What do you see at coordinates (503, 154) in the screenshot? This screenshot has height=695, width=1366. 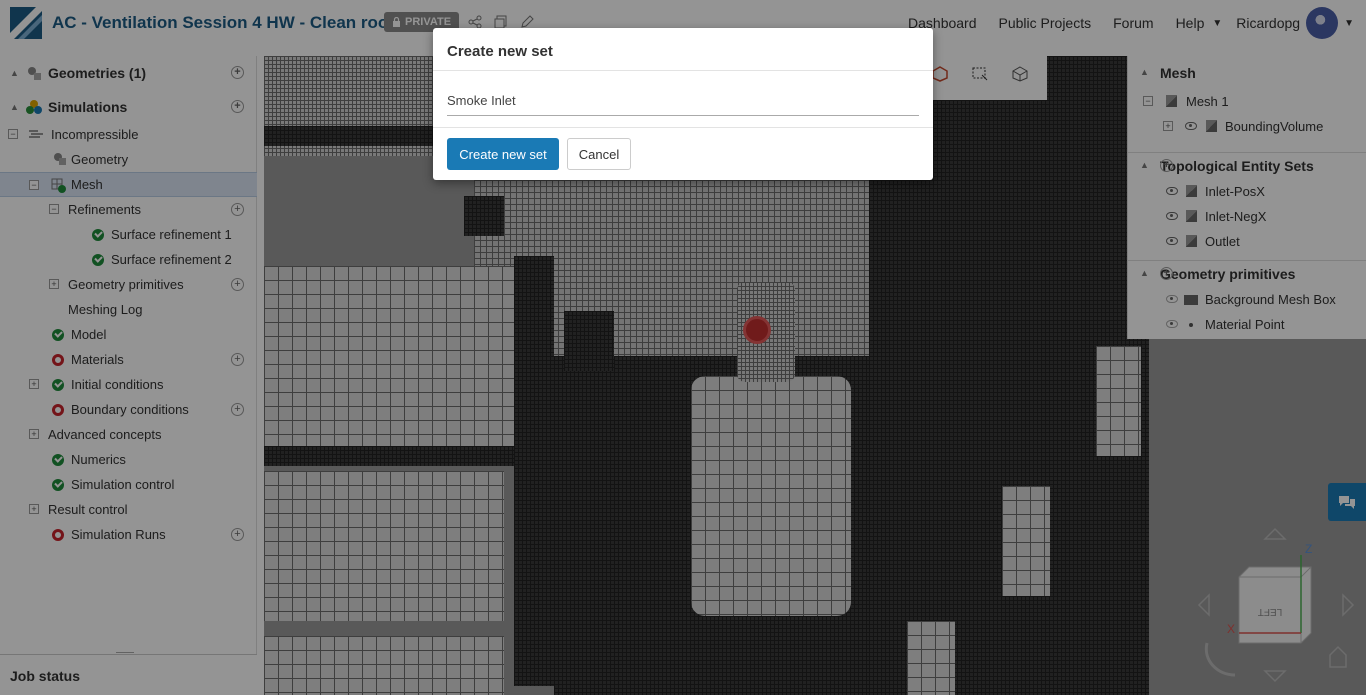 I see `create-set-button: Create new set` at bounding box center [503, 154].